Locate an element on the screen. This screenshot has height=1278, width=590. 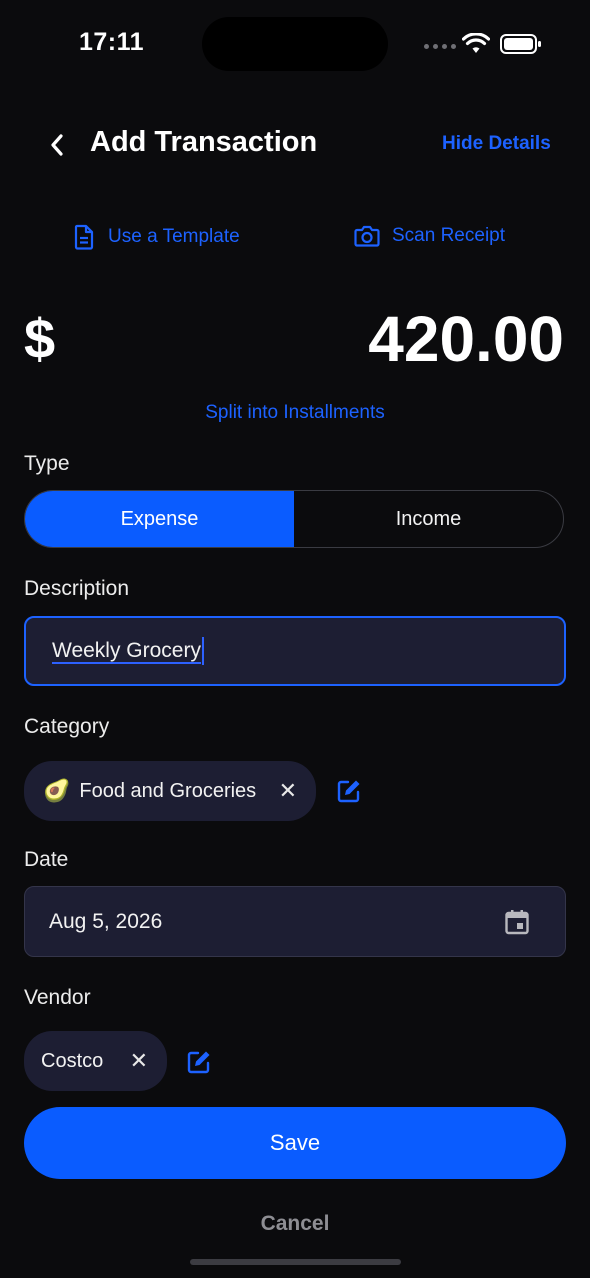
split-installments-link: Split into Installments is located at coordinates (295, 413).